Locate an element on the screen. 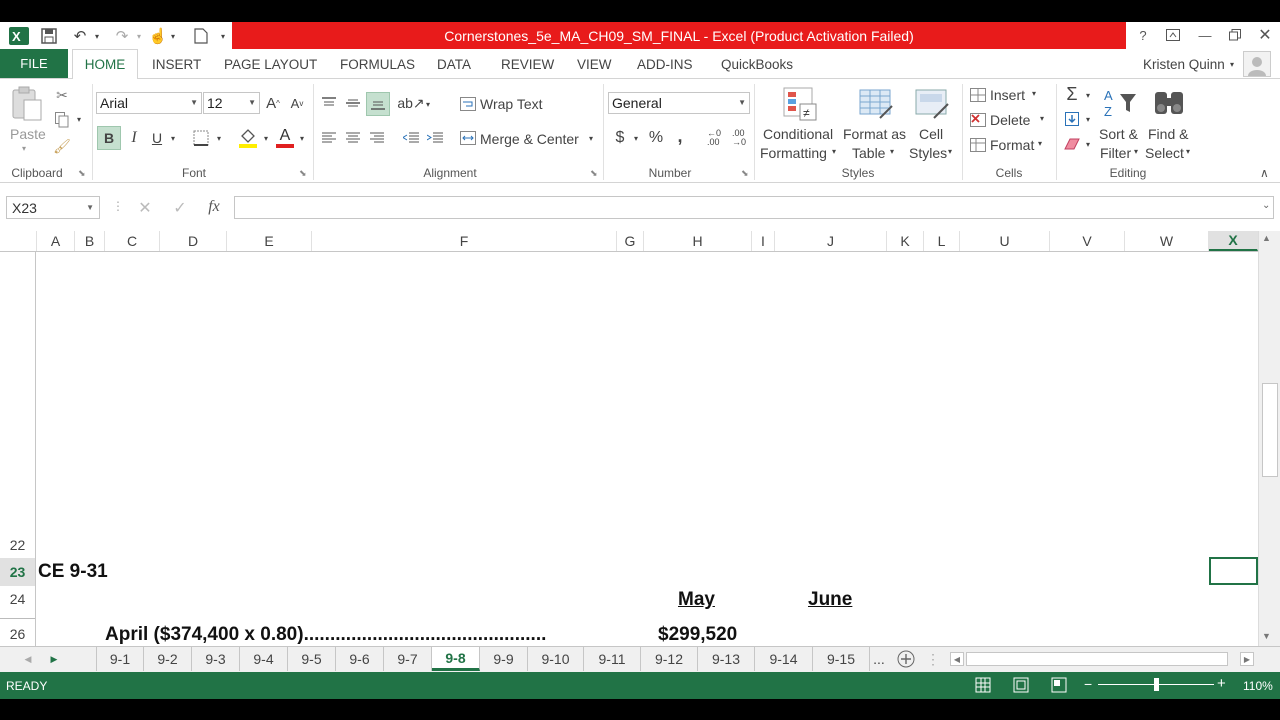 This screenshot has width=1280, height=720. sheet-scroll-right-icon: ▶ is located at coordinates (54, 659).